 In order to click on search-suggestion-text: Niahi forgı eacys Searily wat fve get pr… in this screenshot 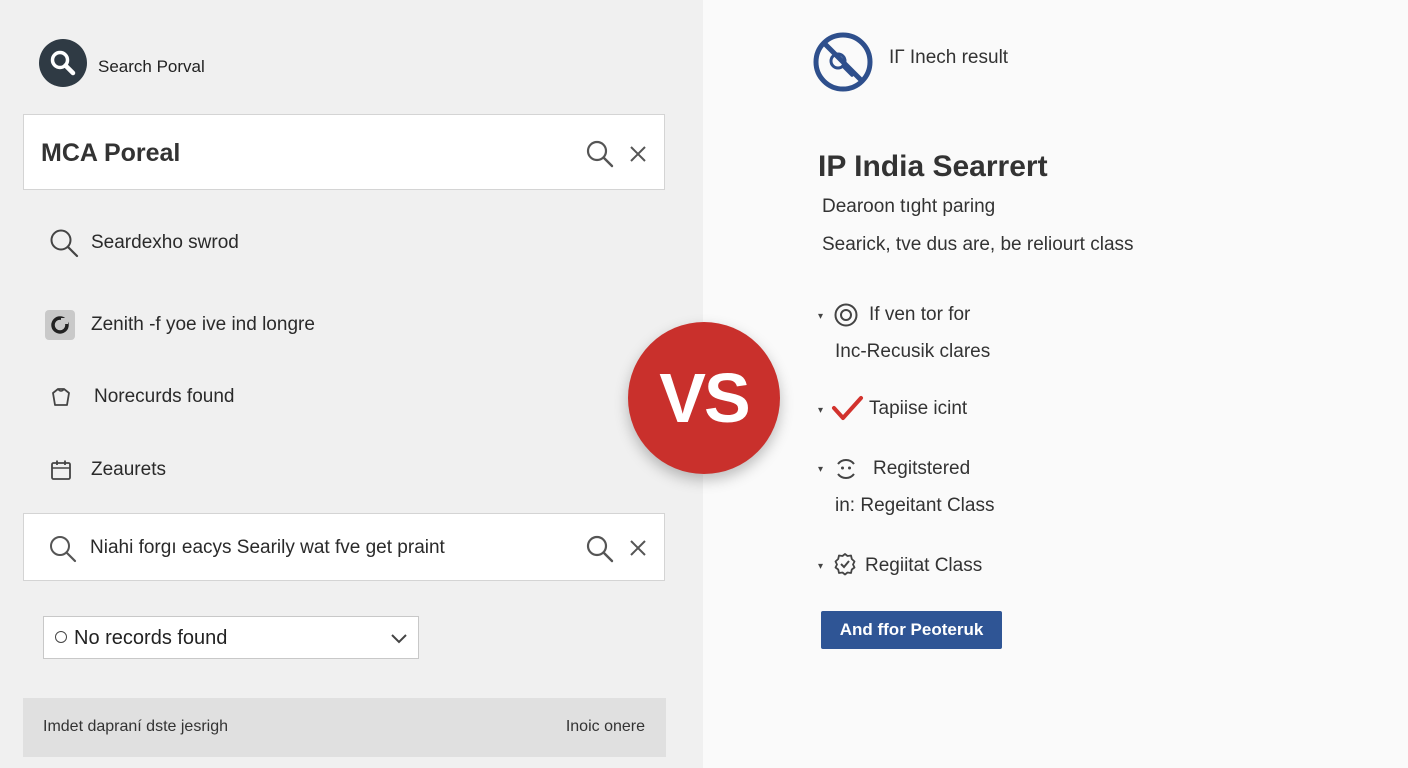, I will do `click(267, 547)`.